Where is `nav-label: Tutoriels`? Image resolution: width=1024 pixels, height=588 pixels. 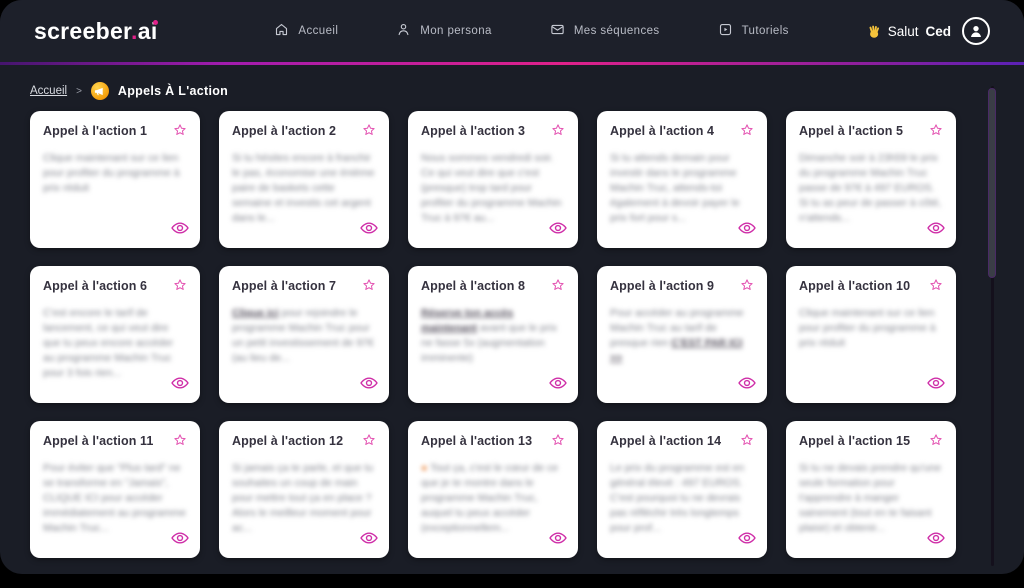
nav-label: Tutoriels is located at coordinates (765, 31).